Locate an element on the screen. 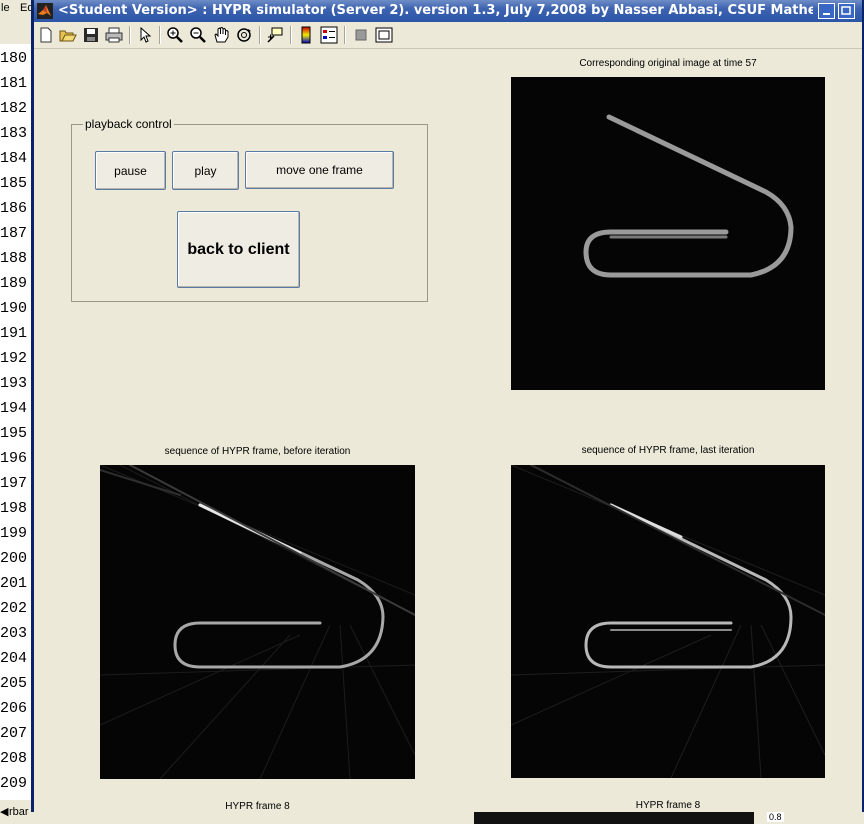  print-icon is located at coordinates (114, 35).